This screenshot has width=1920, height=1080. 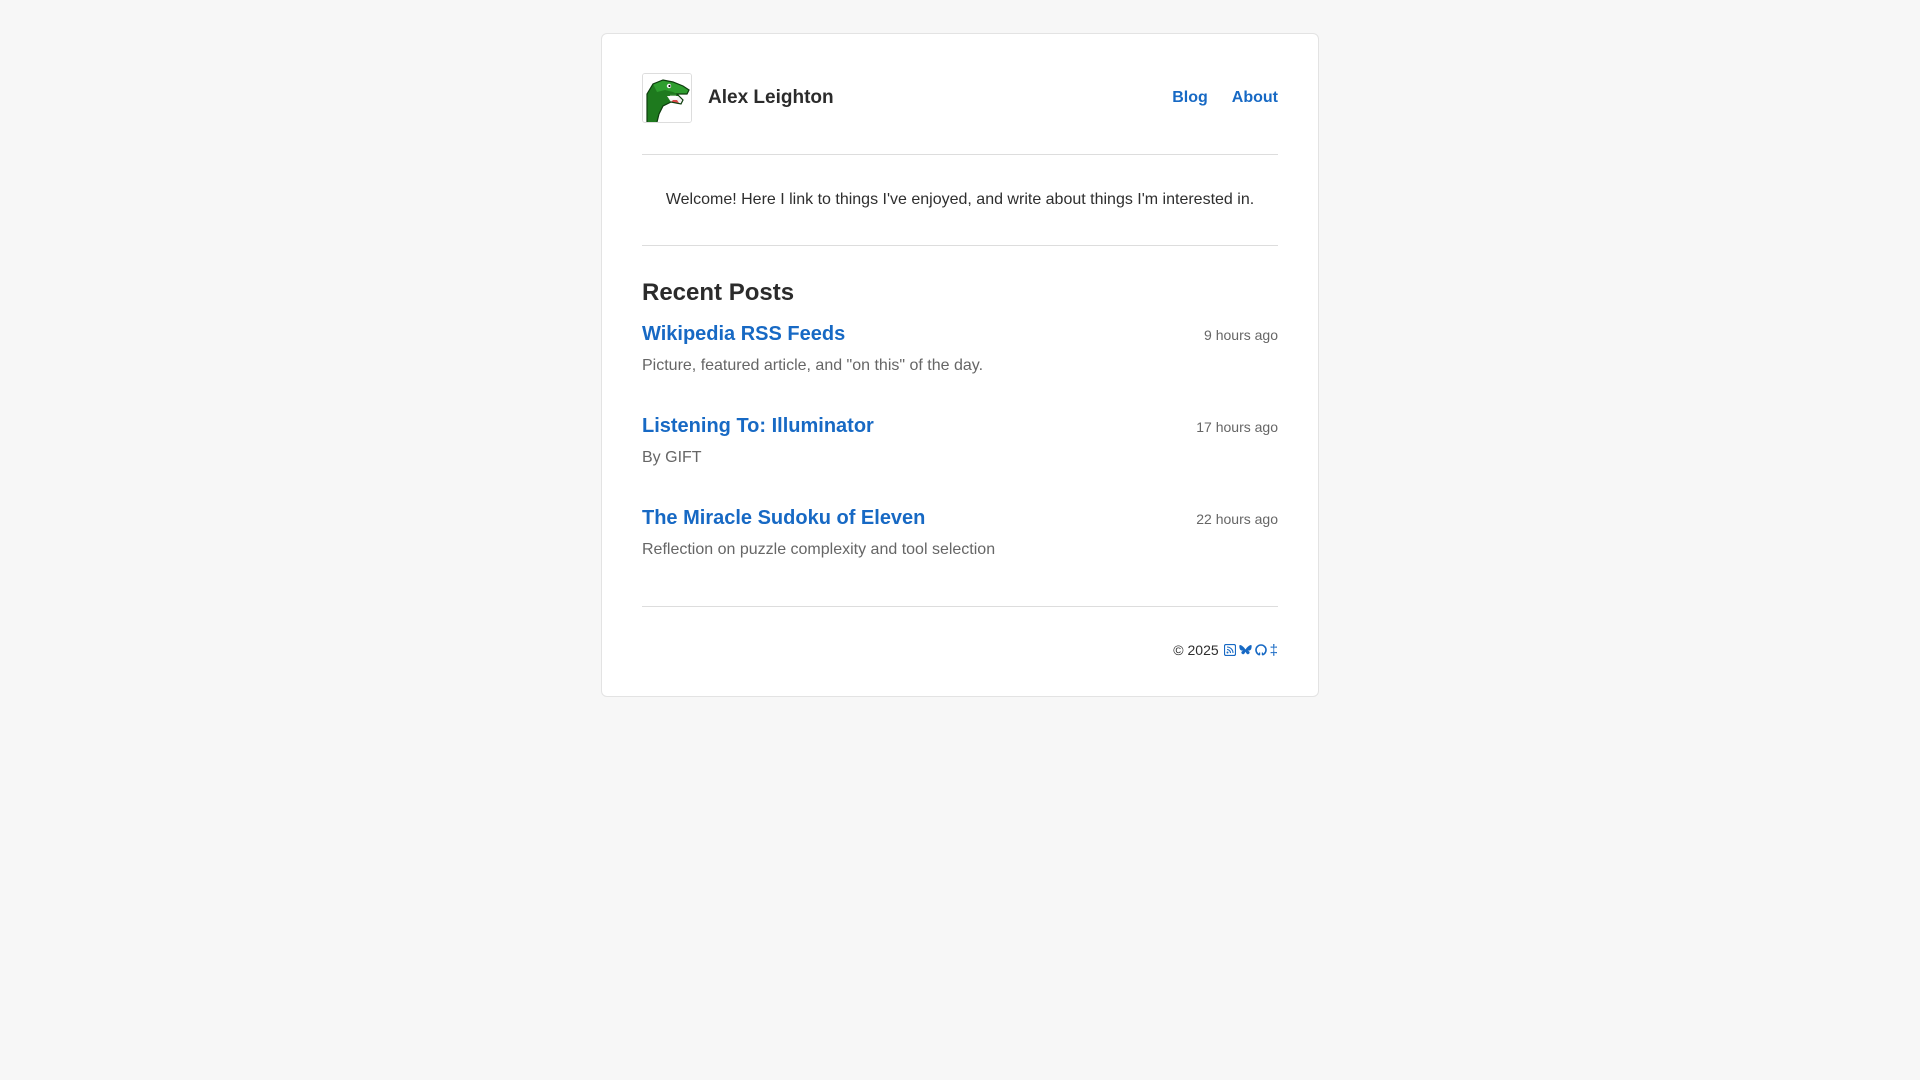 I want to click on nav-blog-link: Blog, so click(x=1190, y=98).